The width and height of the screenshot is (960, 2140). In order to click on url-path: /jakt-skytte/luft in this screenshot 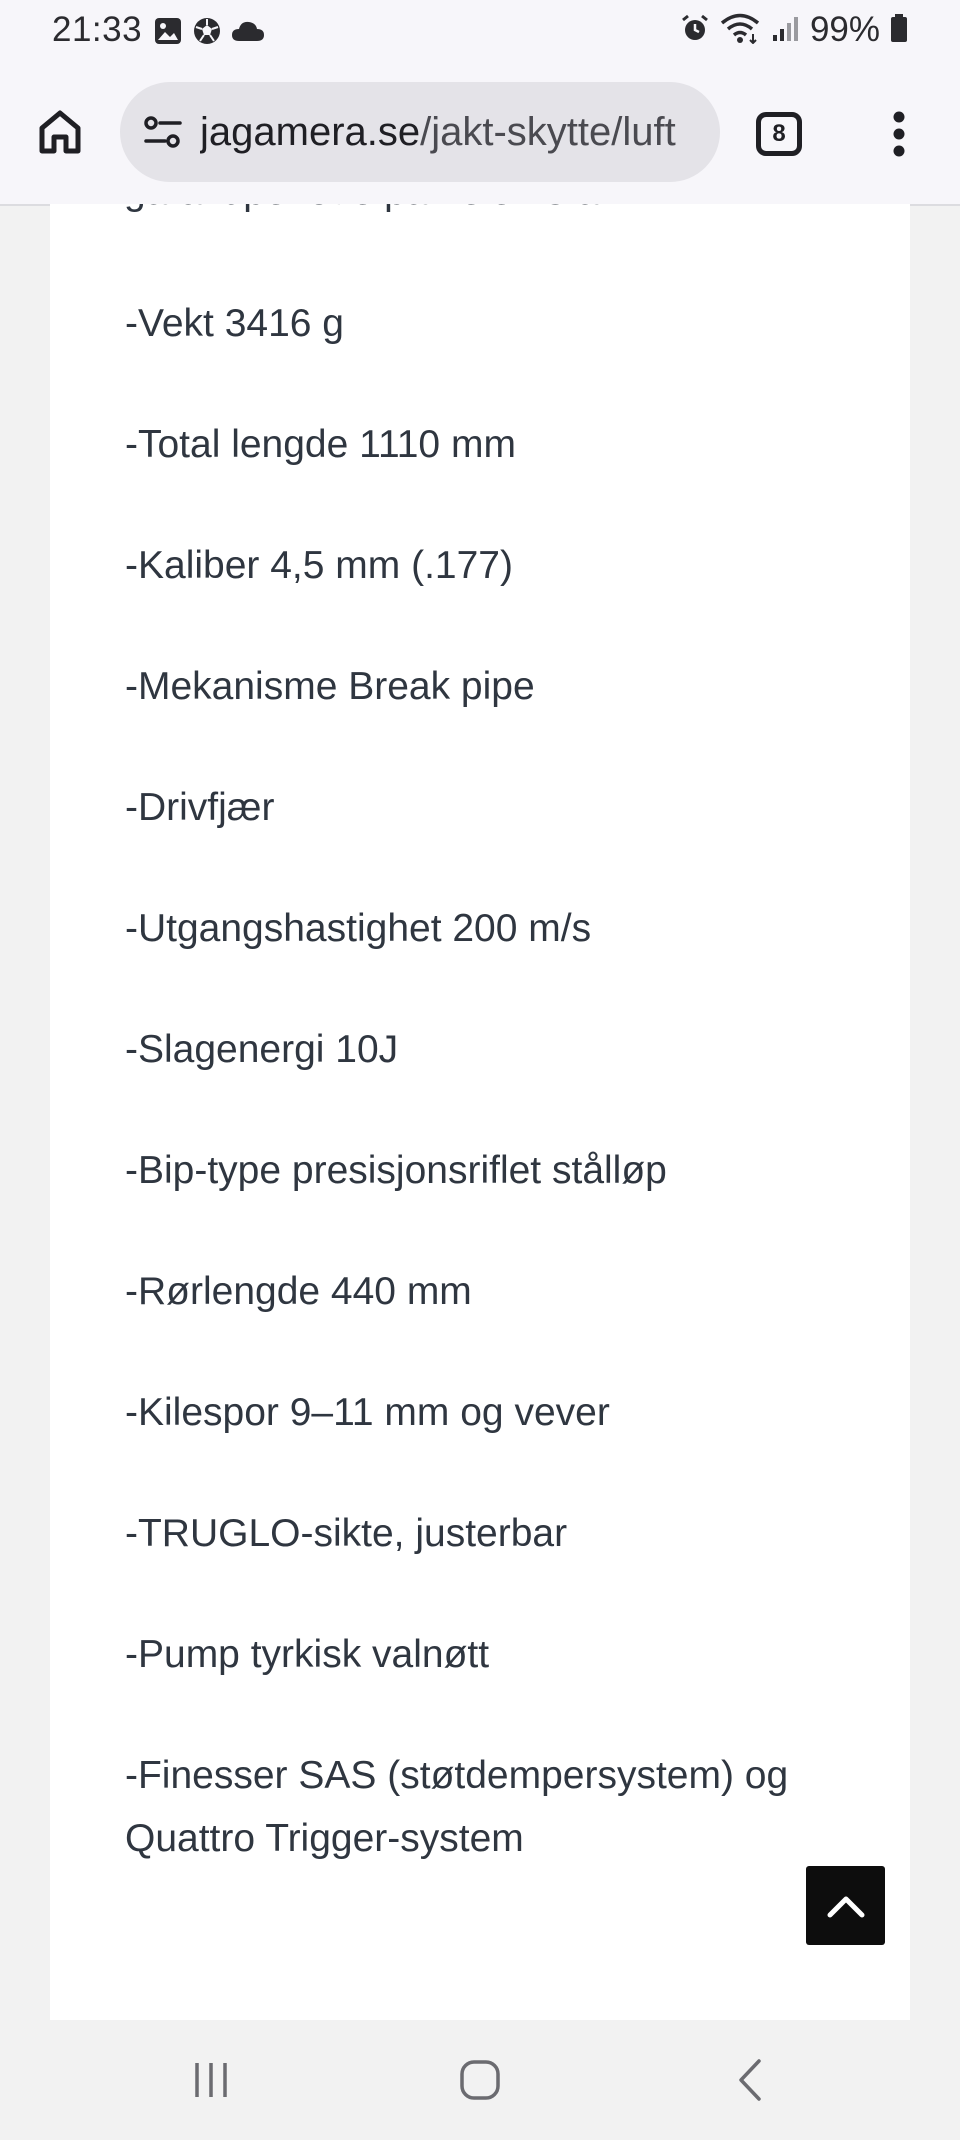, I will do `click(548, 131)`.